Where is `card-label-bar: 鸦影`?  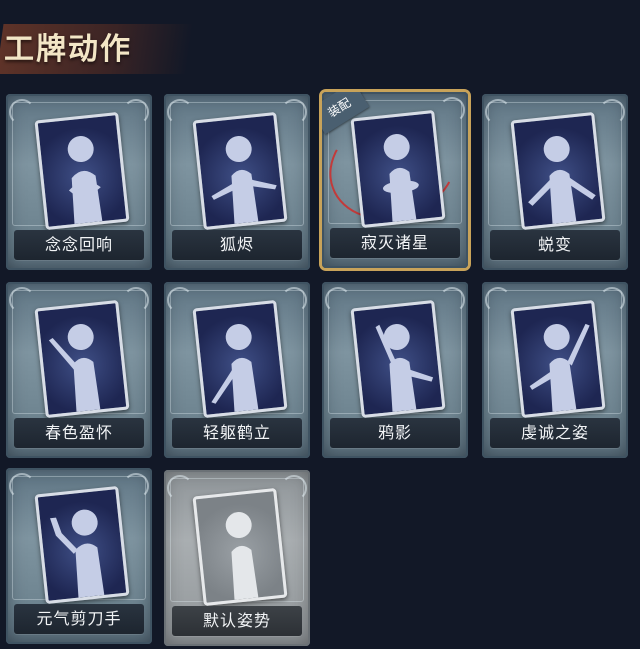
card-label-bar: 鸦影 is located at coordinates (395, 433).